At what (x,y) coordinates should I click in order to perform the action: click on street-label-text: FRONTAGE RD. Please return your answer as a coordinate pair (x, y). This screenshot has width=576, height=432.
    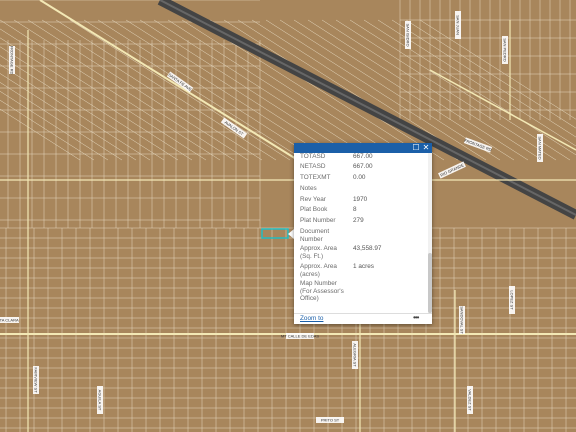
    Looking at the image, I should click on (12, 60).